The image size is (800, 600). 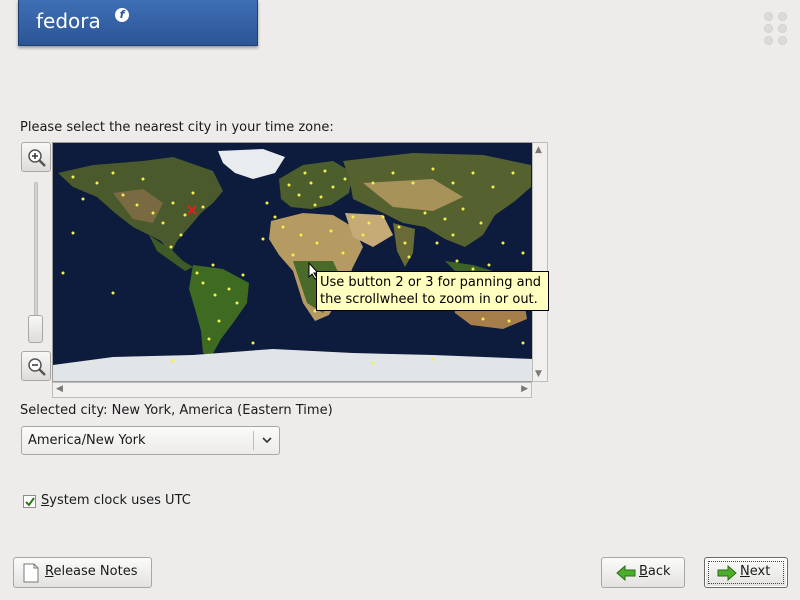 I want to click on utc-checkbox-text: ystem clock uses UTC, so click(x=120, y=500).